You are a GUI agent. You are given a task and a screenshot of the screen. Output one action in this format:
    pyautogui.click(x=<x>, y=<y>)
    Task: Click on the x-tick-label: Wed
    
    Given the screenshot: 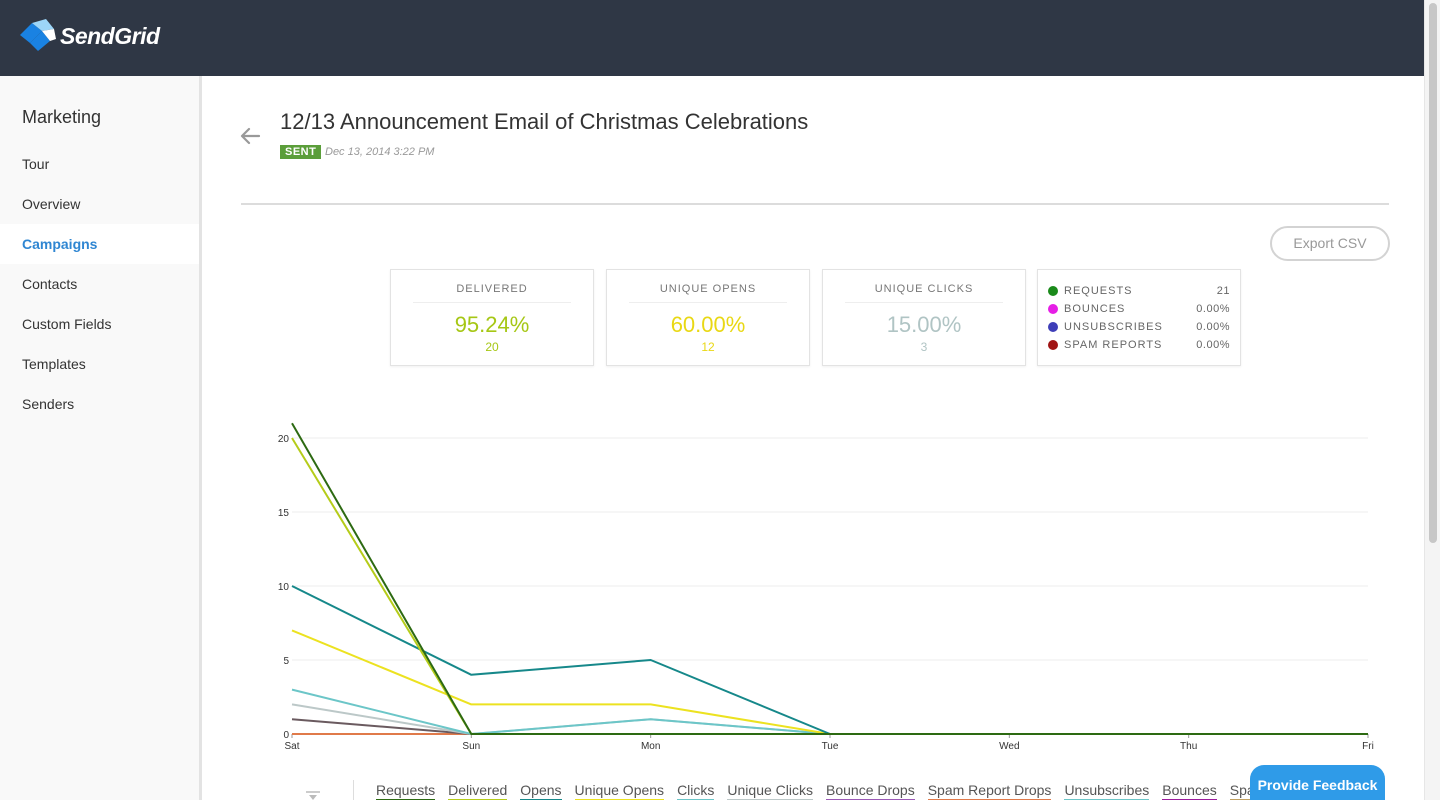 What is the action you would take?
    pyautogui.click(x=1009, y=746)
    